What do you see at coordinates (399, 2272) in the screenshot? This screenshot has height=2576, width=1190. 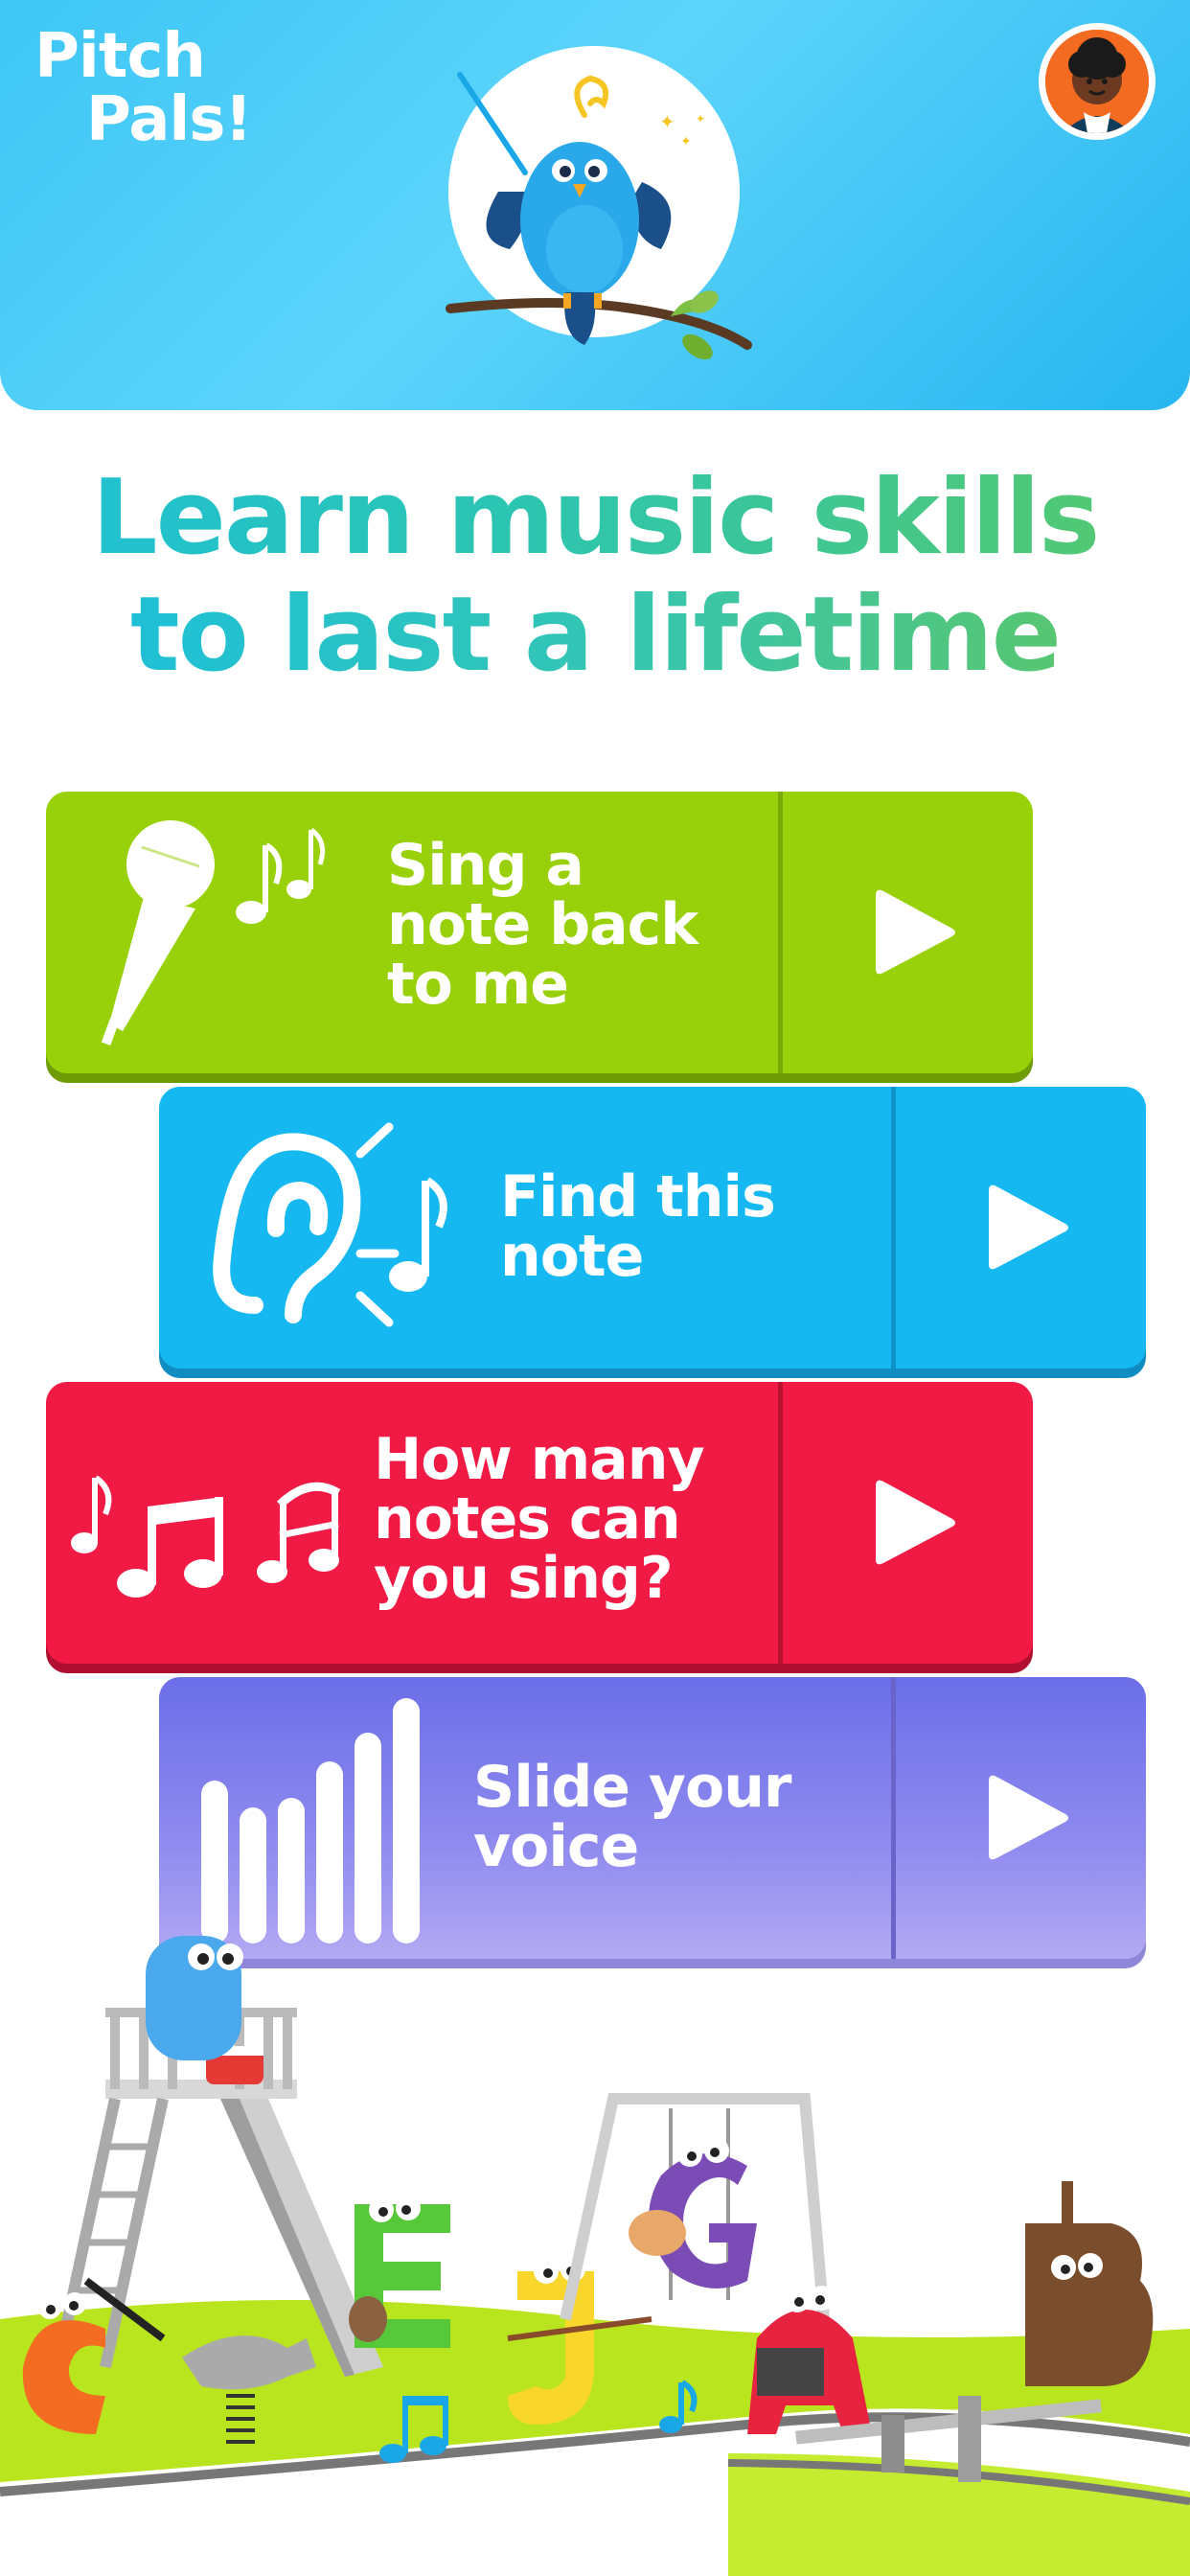 I see `letter-character-e` at bounding box center [399, 2272].